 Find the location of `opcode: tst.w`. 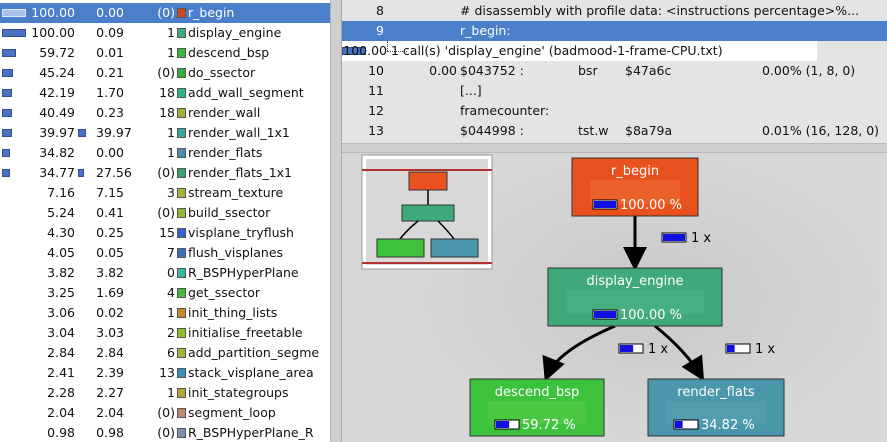

opcode: tst.w is located at coordinates (593, 130).